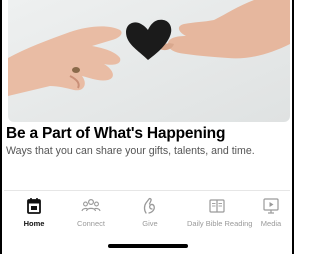  What do you see at coordinates (34, 223) in the screenshot?
I see `tab-home-label: Home` at bounding box center [34, 223].